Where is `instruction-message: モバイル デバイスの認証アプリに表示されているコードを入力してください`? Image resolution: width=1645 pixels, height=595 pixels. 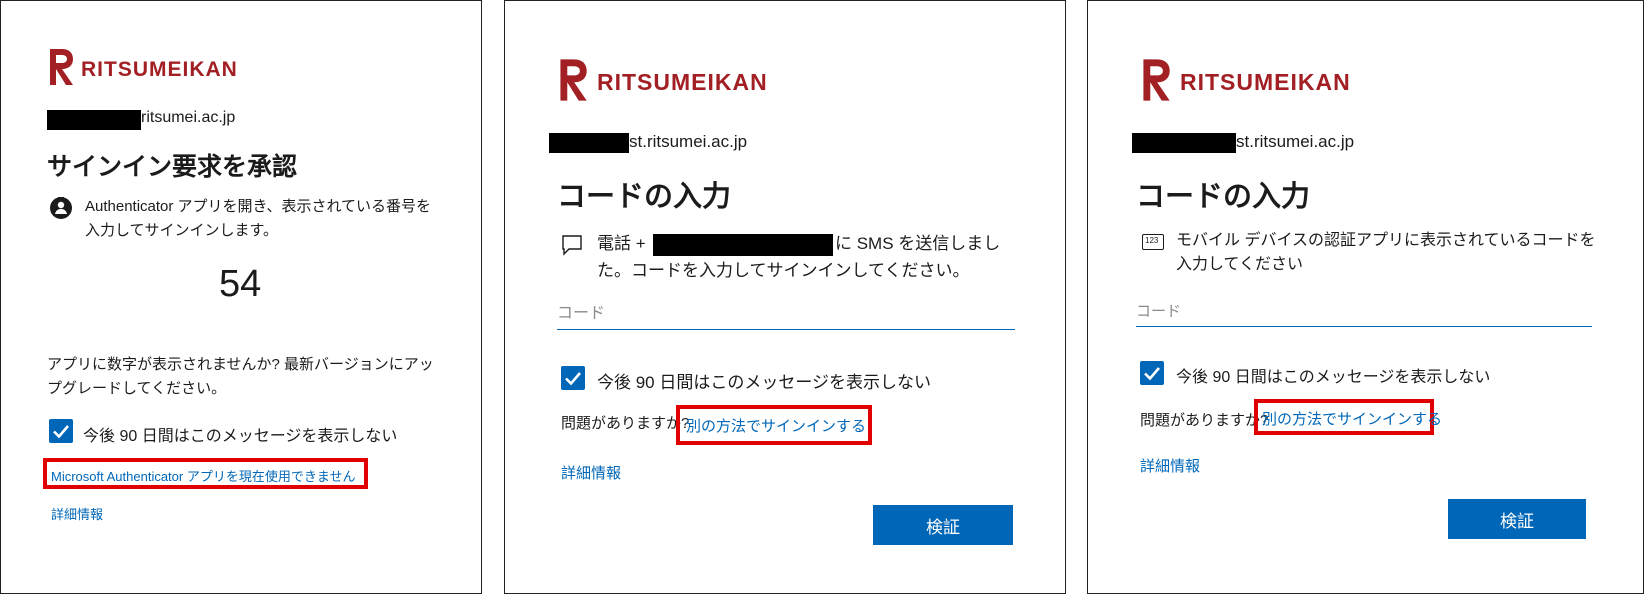
instruction-message: モバイル デバイスの認証アプリに表示されているコードを入力してください is located at coordinates (1386, 252).